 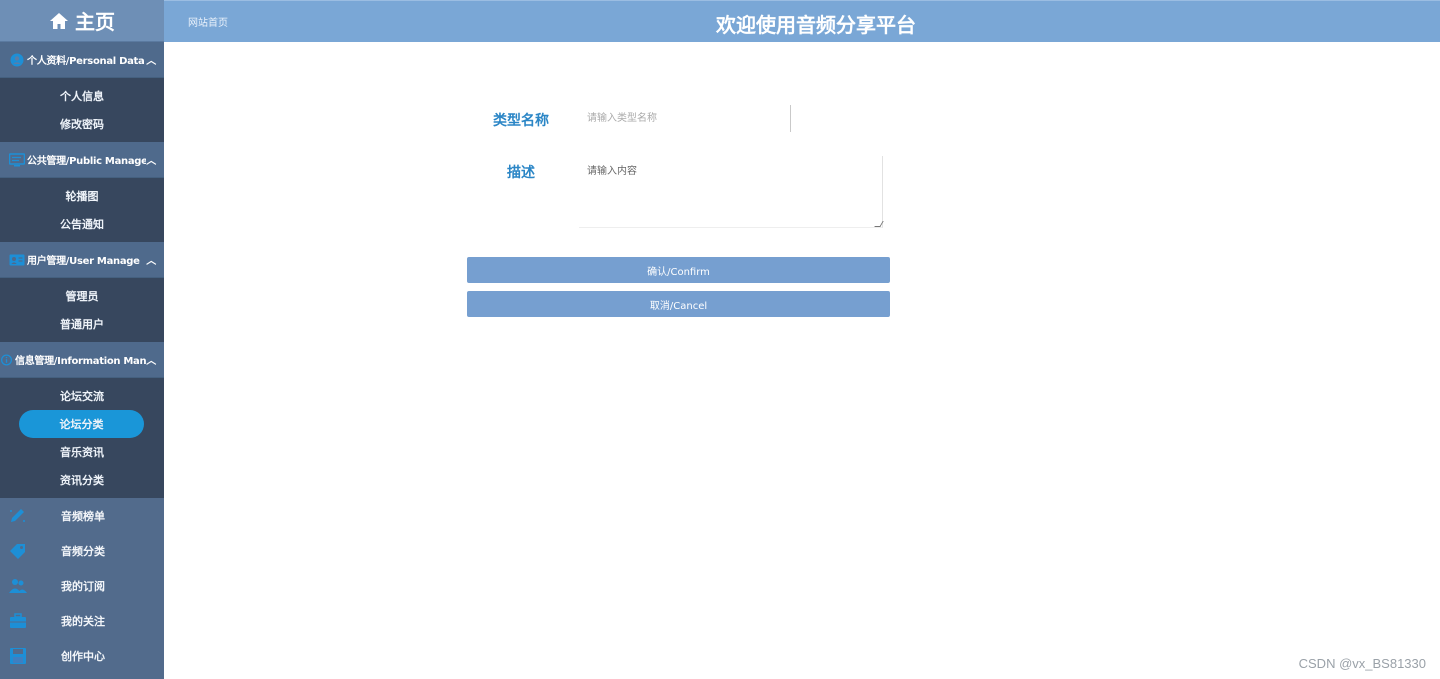 I want to click on sidebar-item-announcements: 公告通知, so click(x=82, y=224).